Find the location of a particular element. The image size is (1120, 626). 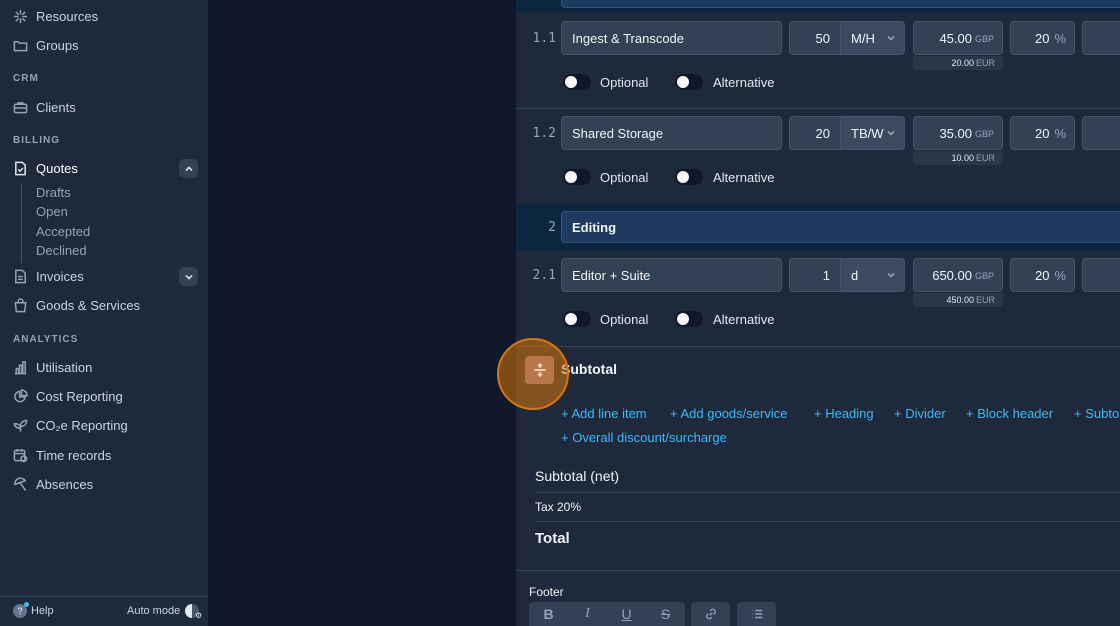

unit-value: d is located at coordinates (855, 275).